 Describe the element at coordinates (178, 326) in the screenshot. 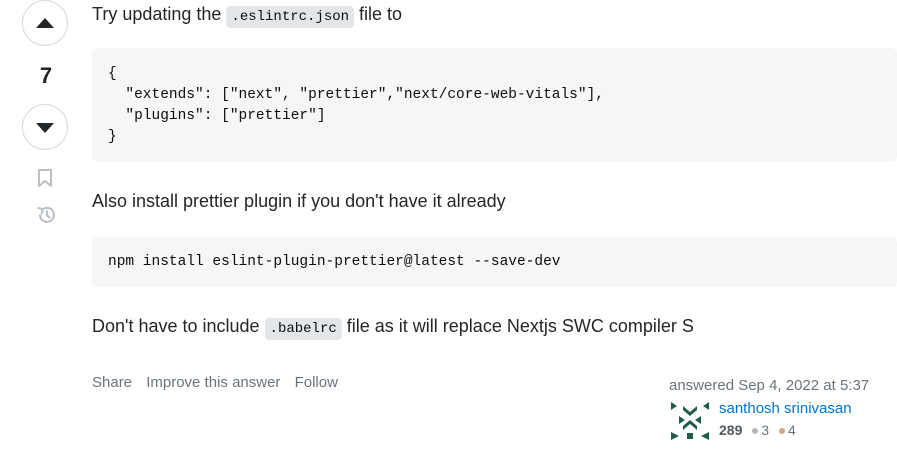

I see `text: Don't have to include` at that location.